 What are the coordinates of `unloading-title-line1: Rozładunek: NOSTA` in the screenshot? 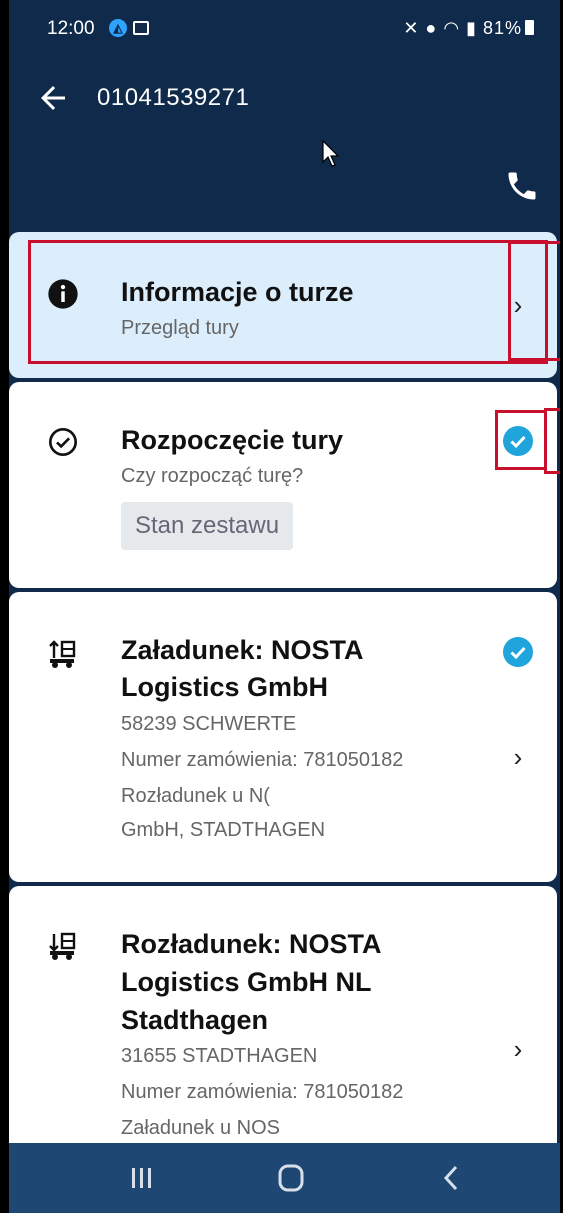 It's located at (251, 944).